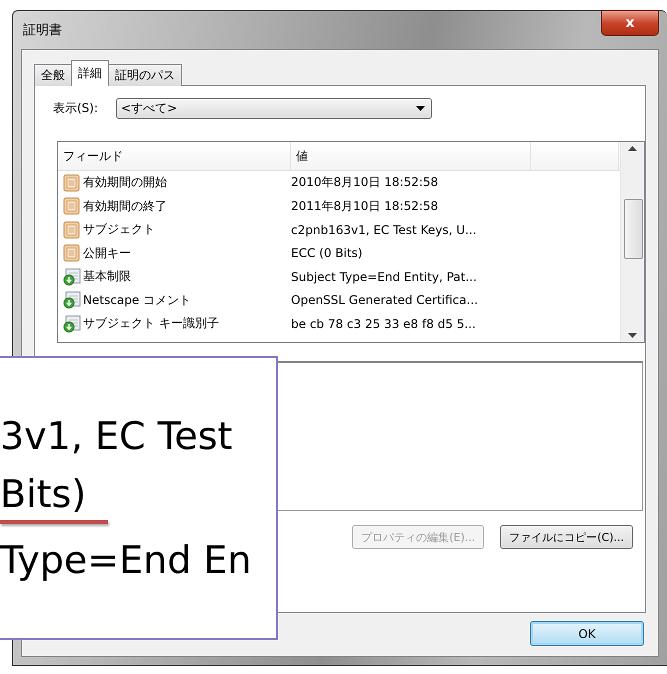  What do you see at coordinates (274, 108) in the screenshot?
I see `show-dropdown: <すべて>` at bounding box center [274, 108].